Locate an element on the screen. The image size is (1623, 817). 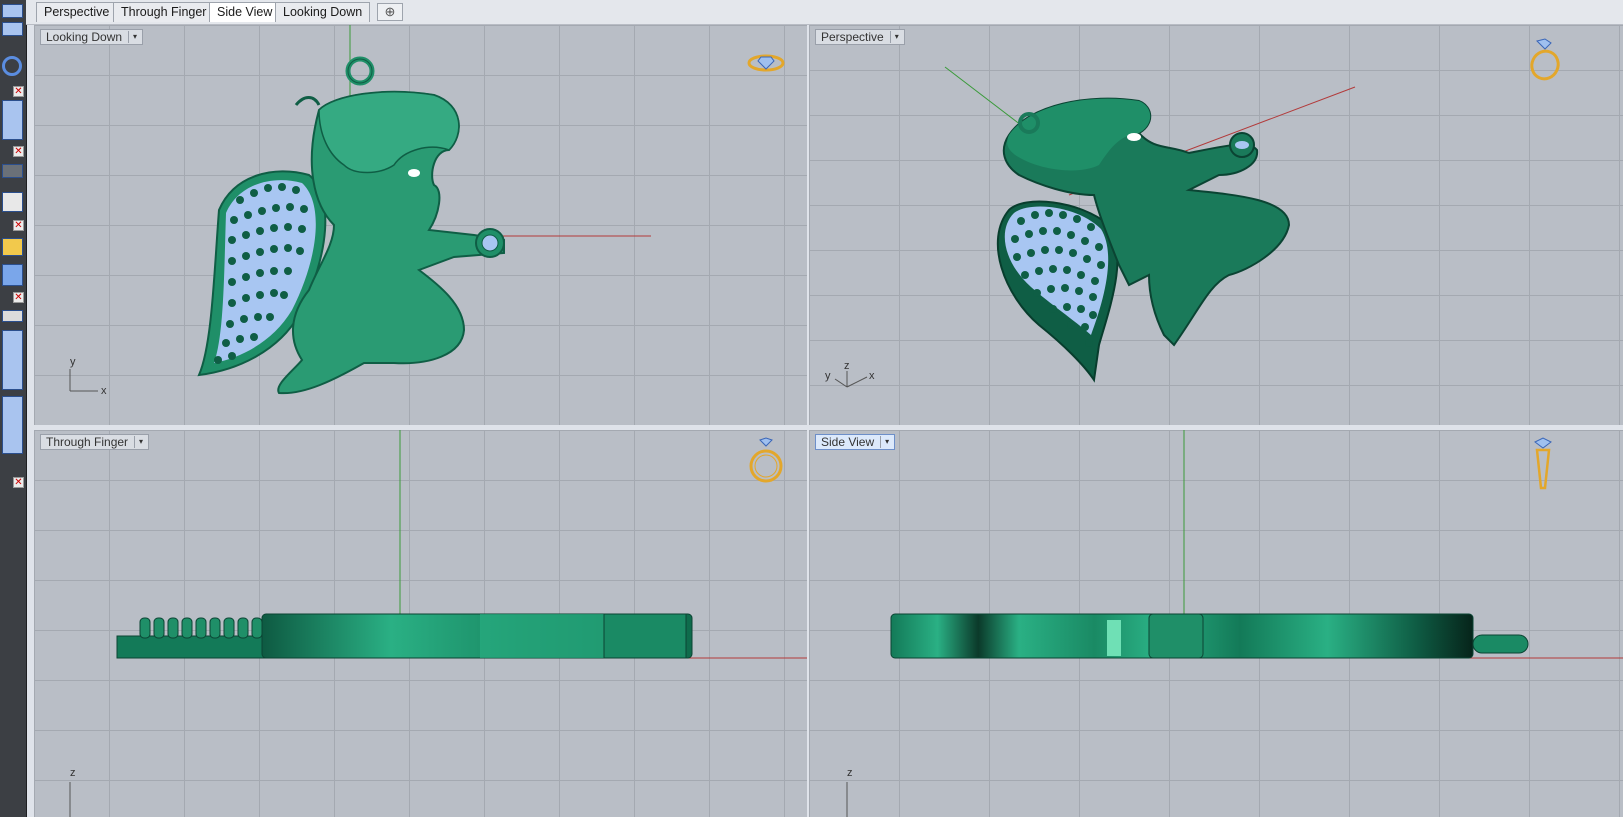
tab-side-view: Side View is located at coordinates (245, 12).